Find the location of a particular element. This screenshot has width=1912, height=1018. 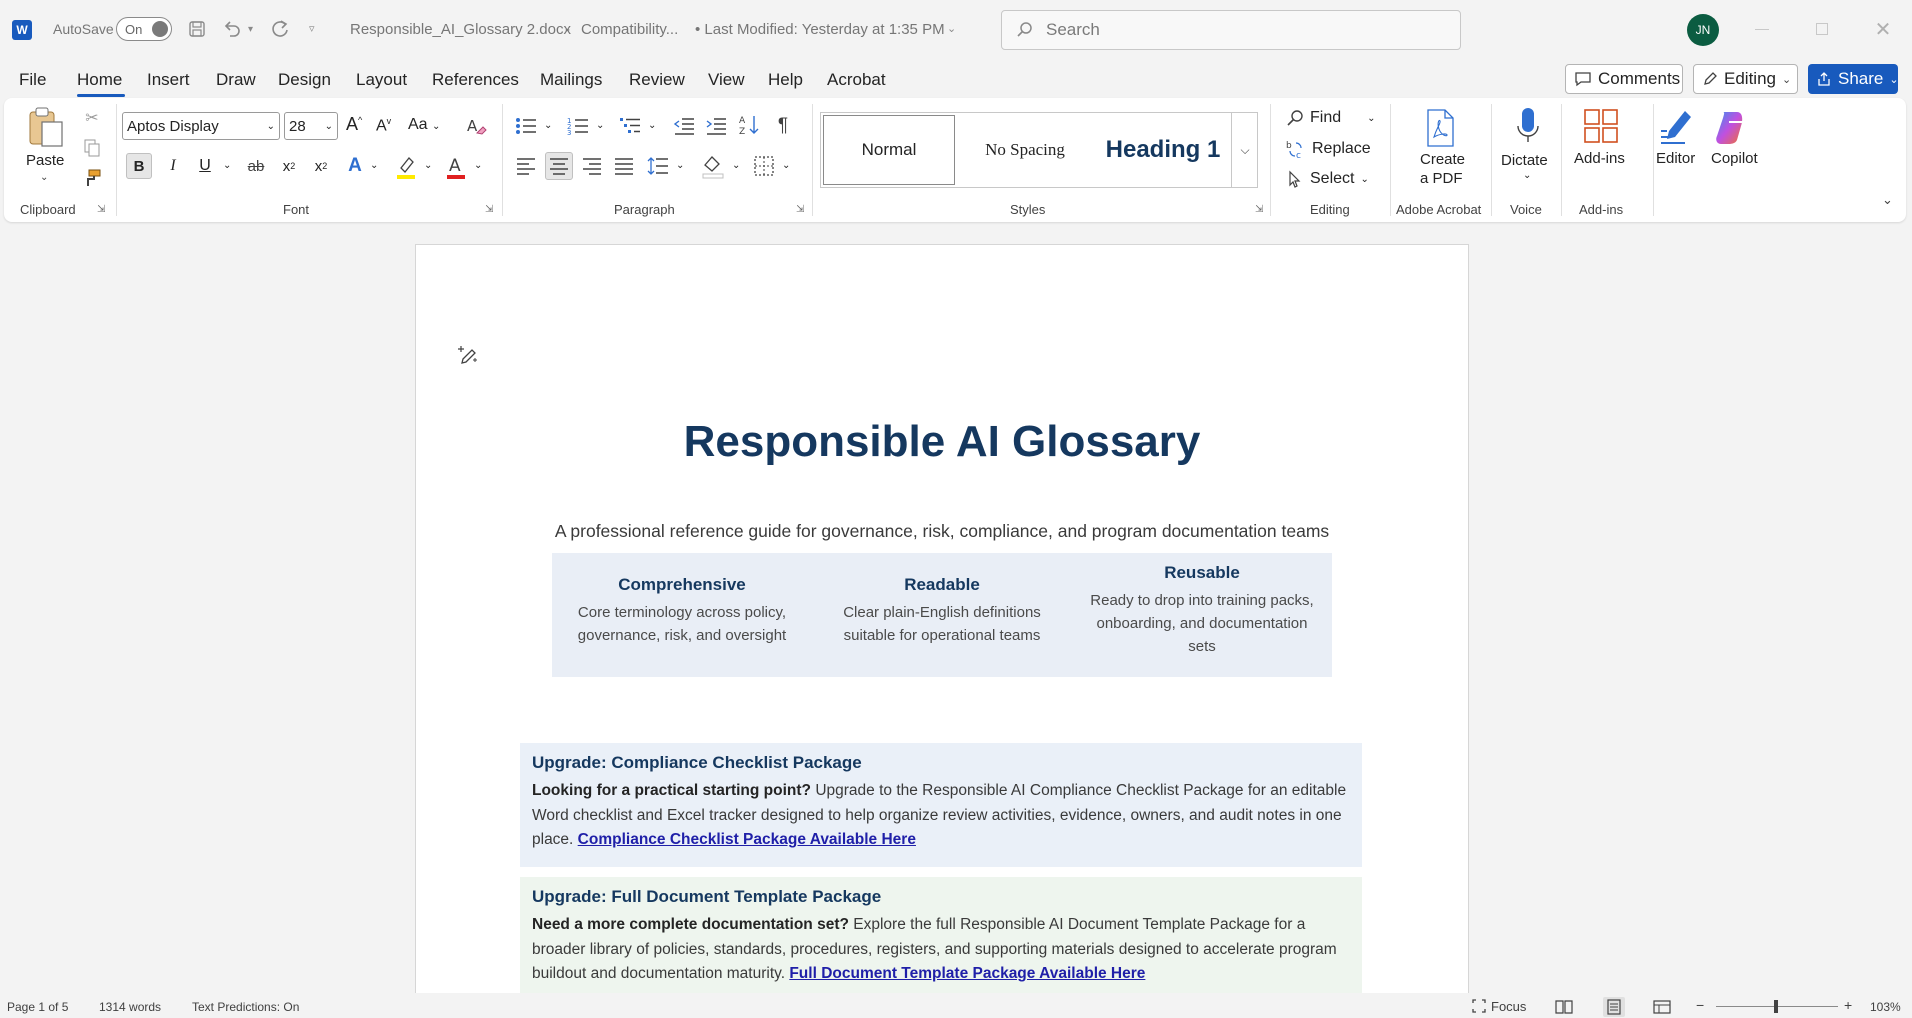

style-heading-1: Heading 1 is located at coordinates (1163, 150).